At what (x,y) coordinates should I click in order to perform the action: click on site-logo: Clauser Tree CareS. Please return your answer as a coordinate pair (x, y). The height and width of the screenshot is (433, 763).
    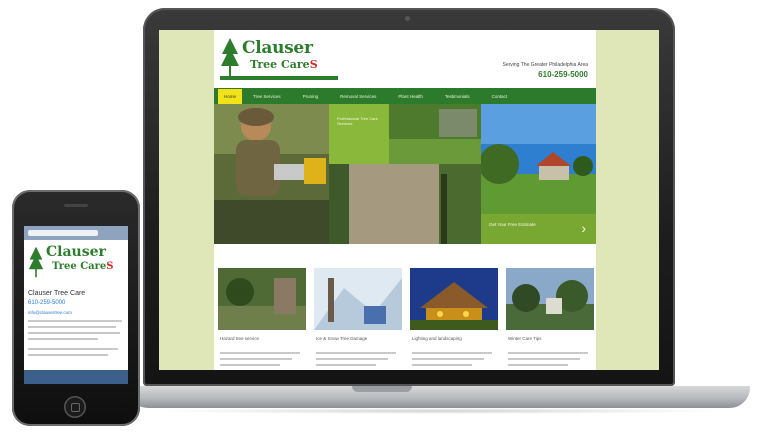
    Looking at the image, I should click on (280, 59).